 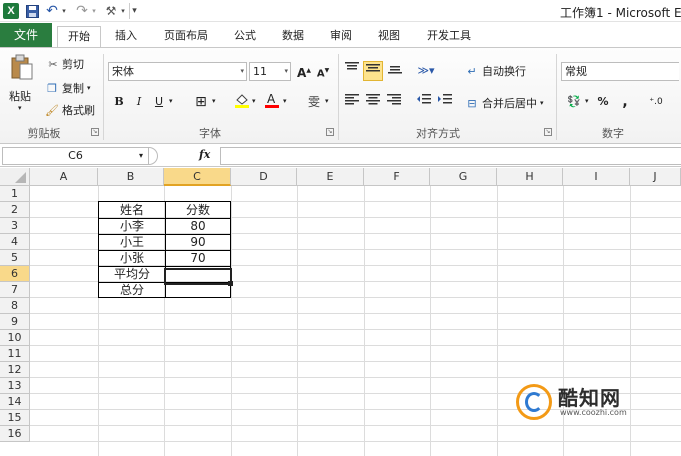 I want to click on tool-dropdown-icon: ▾, so click(x=123, y=11).